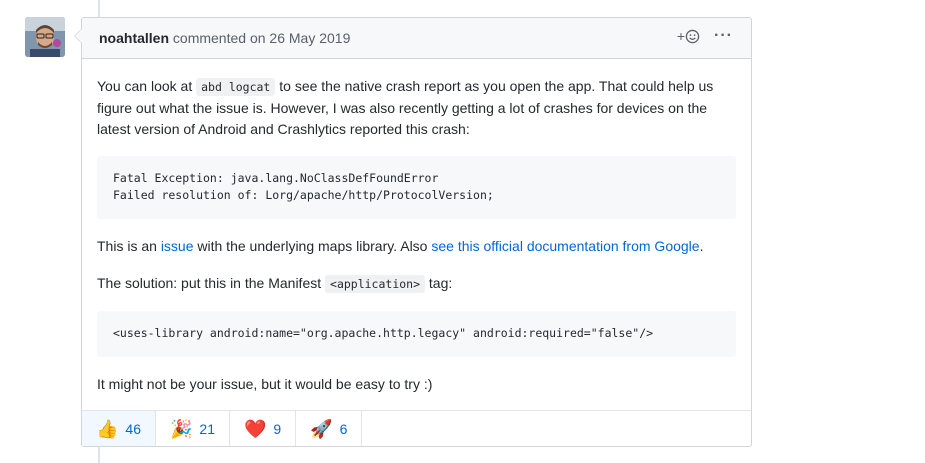 The width and height of the screenshot is (925, 463). What do you see at coordinates (133, 428) in the screenshot?
I see `reaction-count: 46` at bounding box center [133, 428].